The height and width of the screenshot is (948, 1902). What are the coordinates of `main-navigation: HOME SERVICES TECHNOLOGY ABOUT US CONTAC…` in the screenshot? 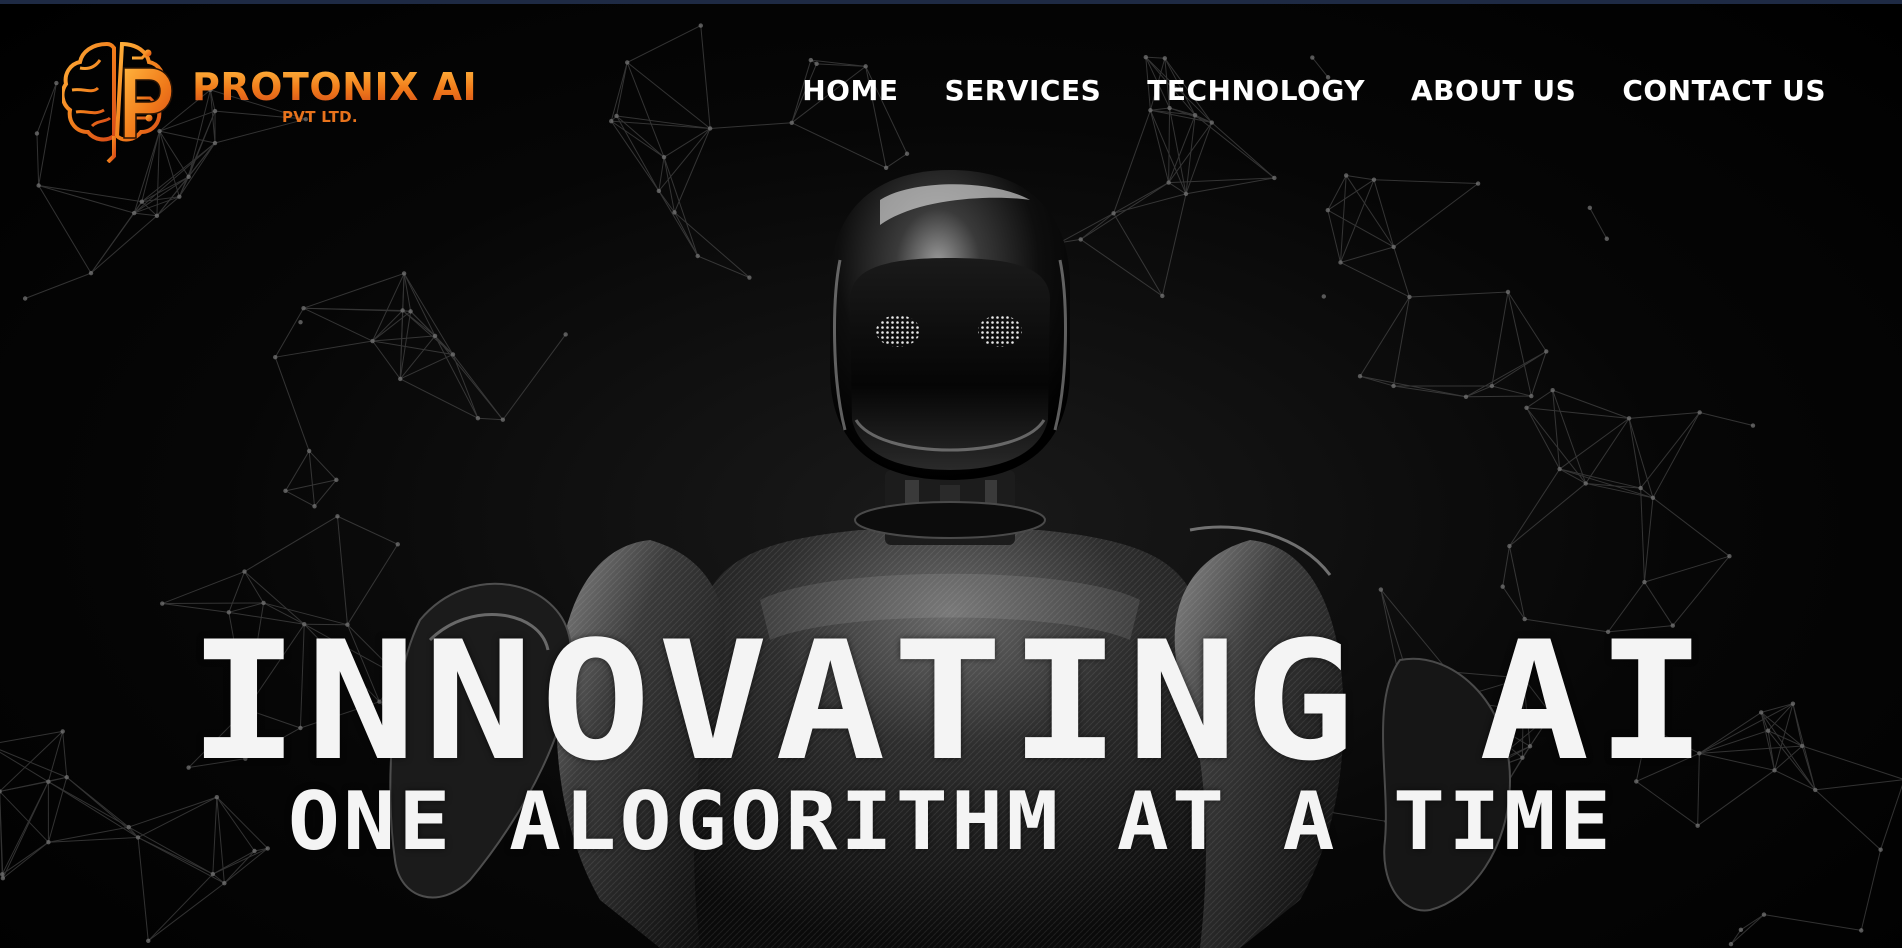 It's located at (1314, 91).